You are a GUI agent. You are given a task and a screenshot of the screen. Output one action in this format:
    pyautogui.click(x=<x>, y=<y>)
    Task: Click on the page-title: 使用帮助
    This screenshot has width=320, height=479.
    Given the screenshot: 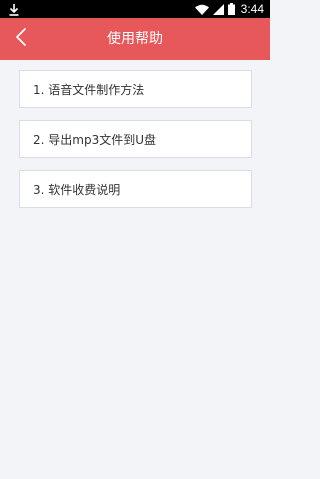 What is the action you would take?
    pyautogui.click(x=135, y=39)
    